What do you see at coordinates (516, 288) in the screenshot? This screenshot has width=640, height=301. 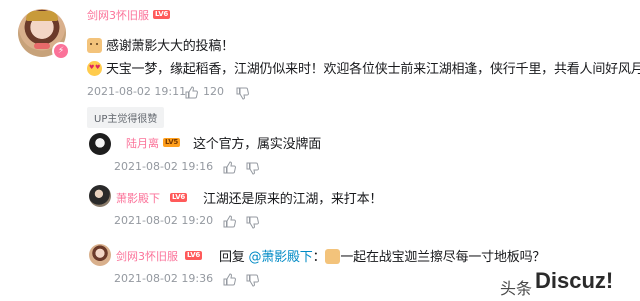 I see `watermark-platform: 头条` at bounding box center [516, 288].